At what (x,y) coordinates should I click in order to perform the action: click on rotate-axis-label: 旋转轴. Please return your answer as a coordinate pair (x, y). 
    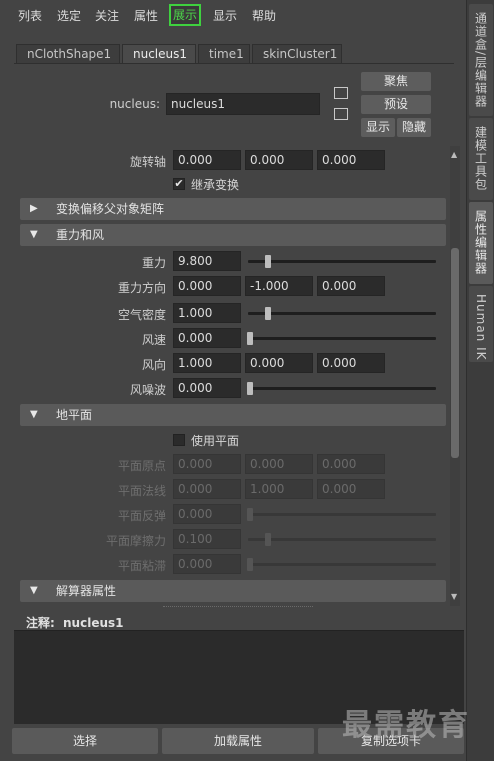
    Looking at the image, I should click on (147, 162).